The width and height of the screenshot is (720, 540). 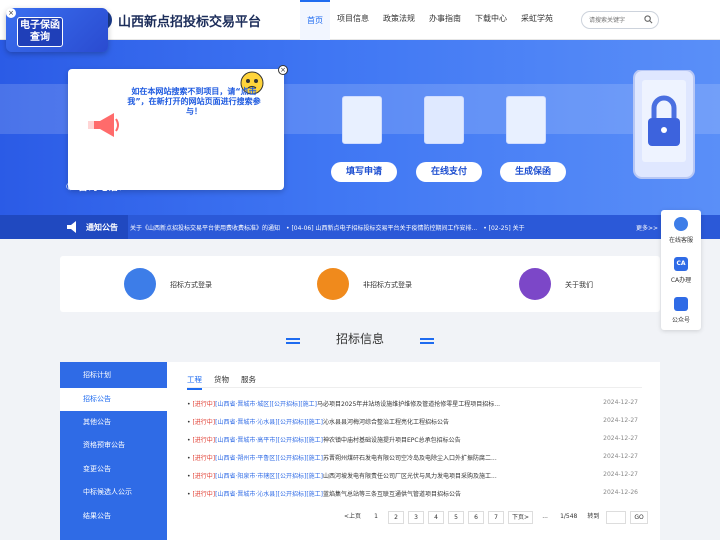 I want to click on badge-label: 电子保函 查询, so click(x=40, y=32).